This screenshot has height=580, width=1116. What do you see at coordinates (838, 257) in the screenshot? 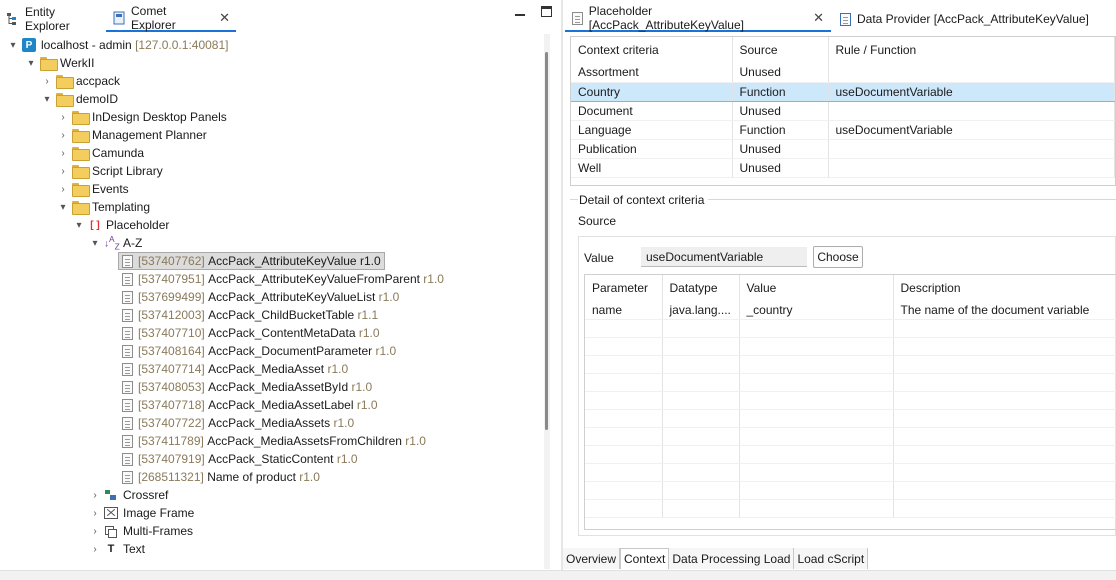
I see `choose-button: Choose` at bounding box center [838, 257].